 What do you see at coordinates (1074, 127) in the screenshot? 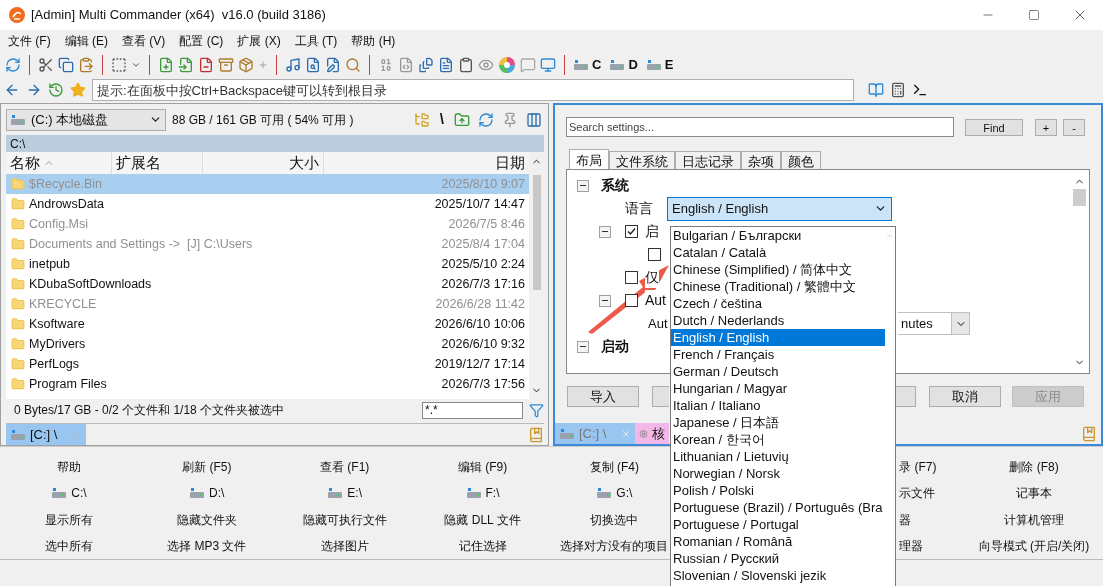
I see `collapse-all-button: -` at bounding box center [1074, 127].